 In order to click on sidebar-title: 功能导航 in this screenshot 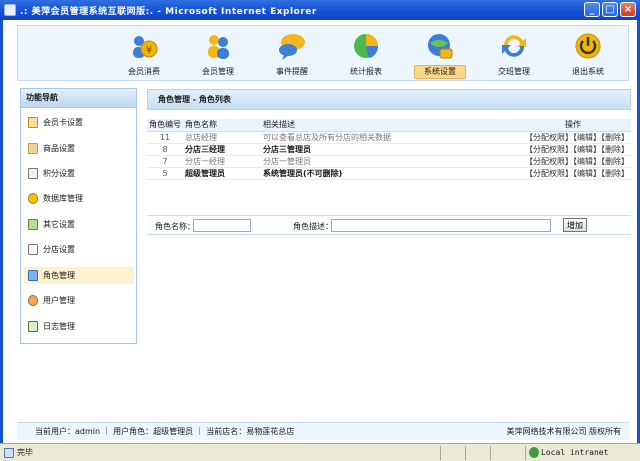, I will do `click(78, 98)`.